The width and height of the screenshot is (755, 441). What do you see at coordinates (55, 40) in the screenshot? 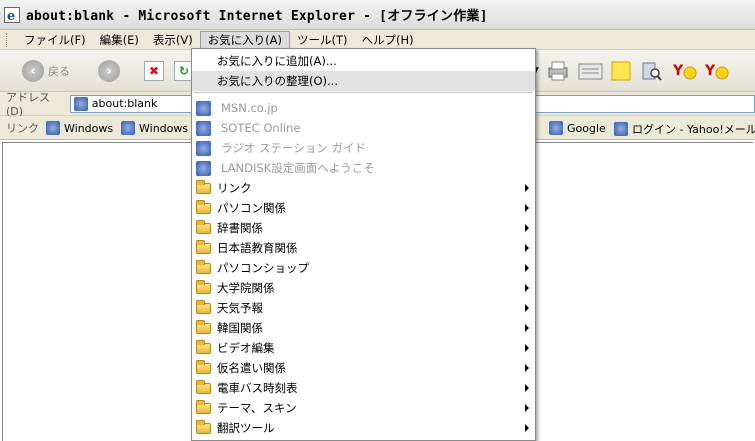
I see `menu-file: ファイル(F)` at bounding box center [55, 40].